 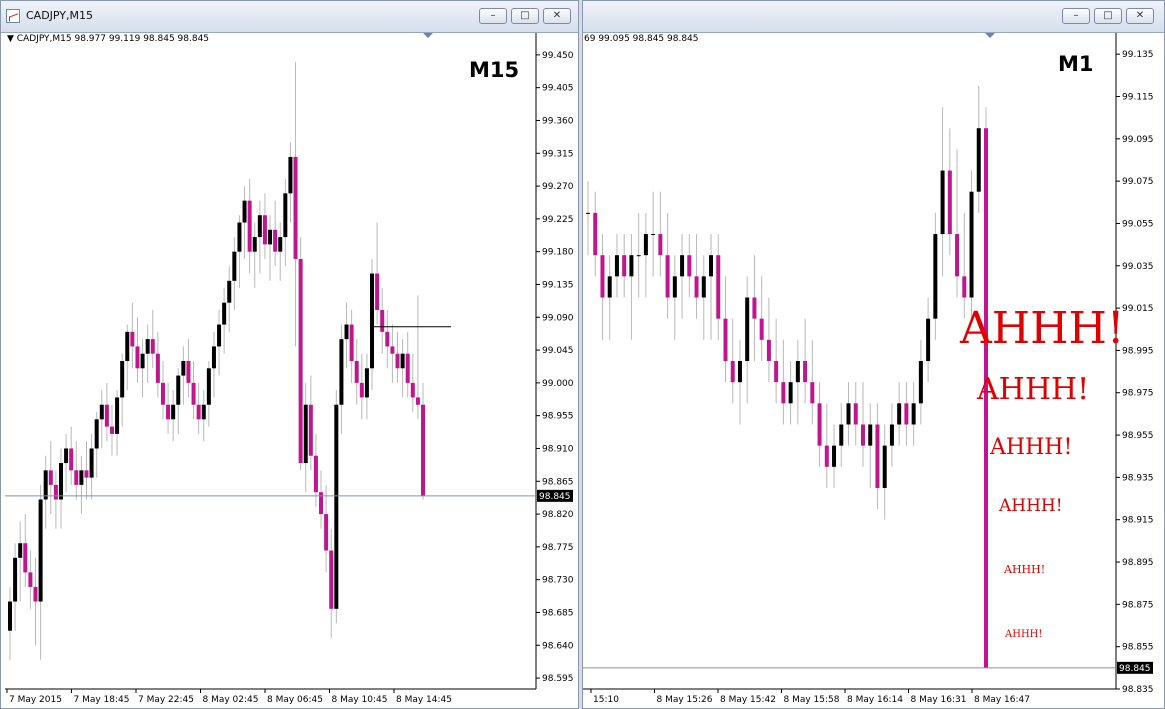 I want to click on time-tick-label: 7 May 22:45, so click(x=166, y=700).